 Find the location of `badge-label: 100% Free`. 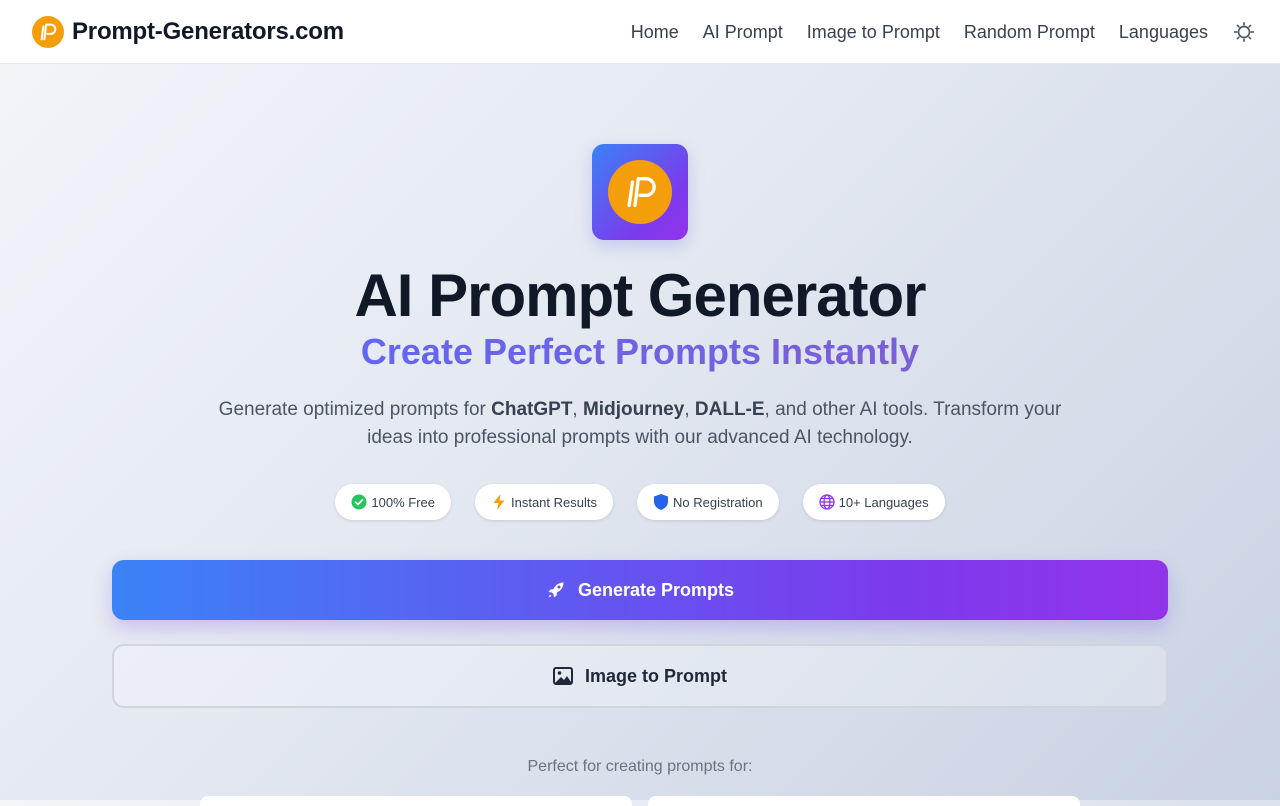

badge-label: 100% Free is located at coordinates (403, 502).